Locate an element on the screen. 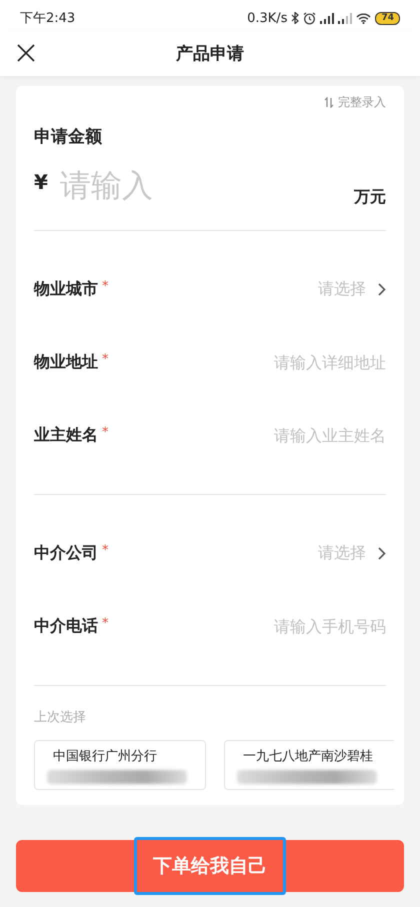  submit-button: 下单给我自己 is located at coordinates (210, 866).